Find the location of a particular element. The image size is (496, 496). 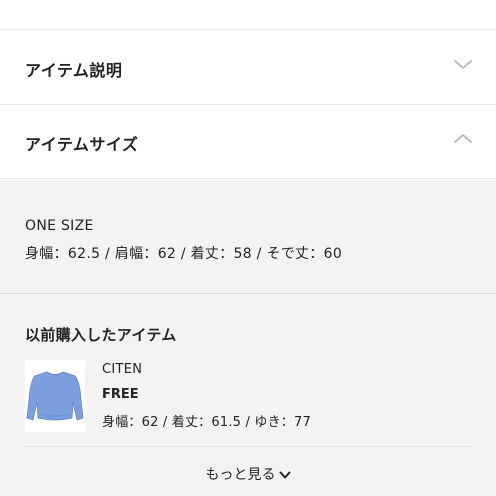

previous-purchases-title: 以前購入したアイテム is located at coordinates (101, 335).